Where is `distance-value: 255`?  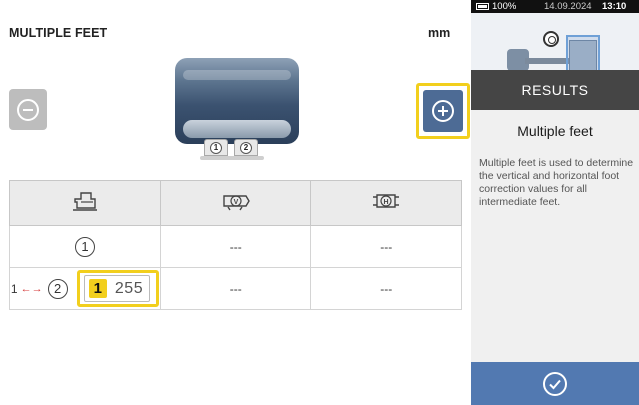
distance-value: 255 is located at coordinates (129, 288).